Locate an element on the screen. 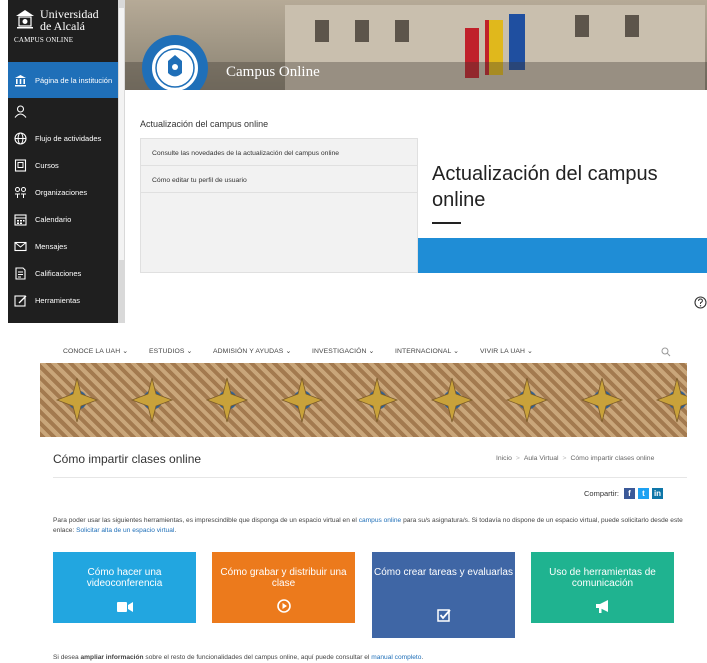 The image size is (707, 663). sidebar-item-label: Flujo de actividades is located at coordinates (68, 138).